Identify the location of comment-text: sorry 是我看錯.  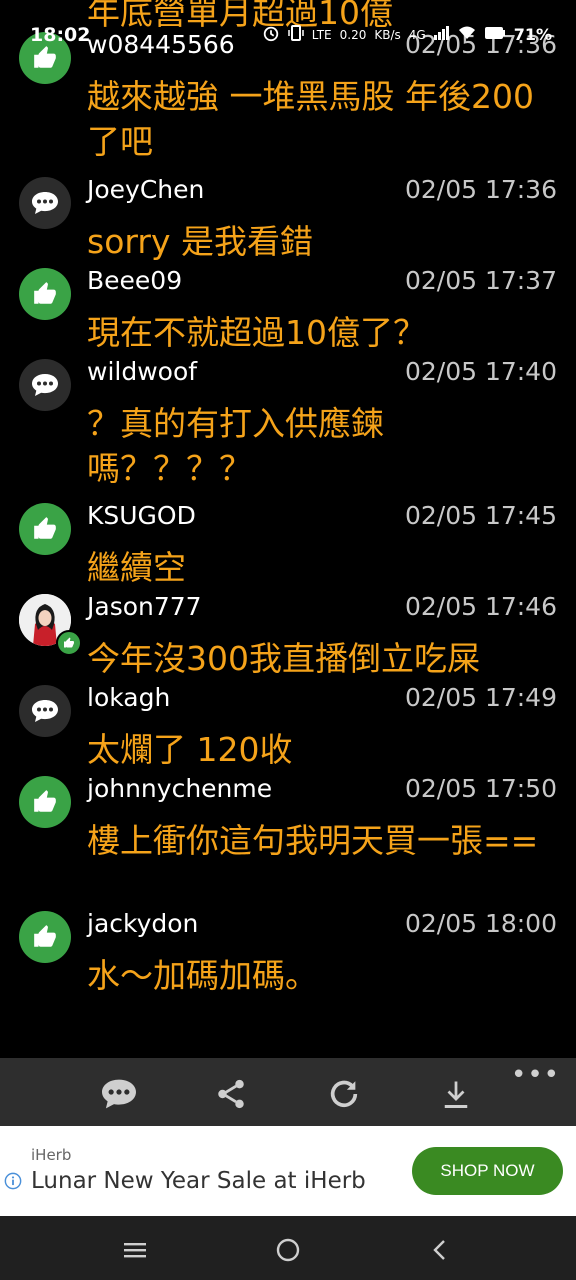
(200, 241).